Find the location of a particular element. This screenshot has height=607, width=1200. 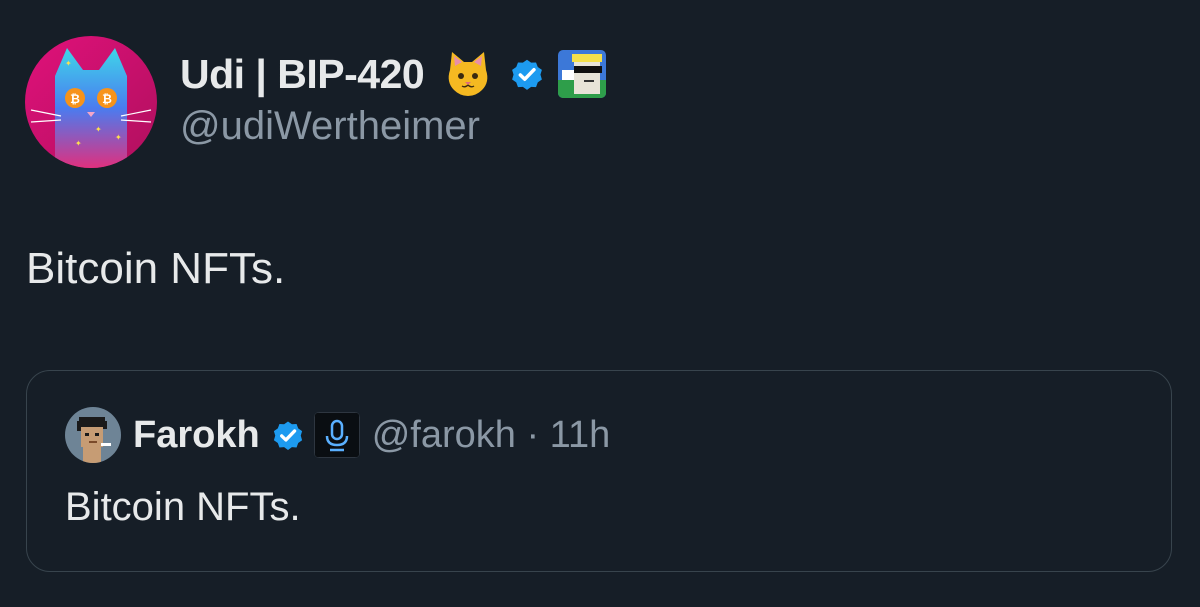

quoted-author-avatar is located at coordinates (93, 435).